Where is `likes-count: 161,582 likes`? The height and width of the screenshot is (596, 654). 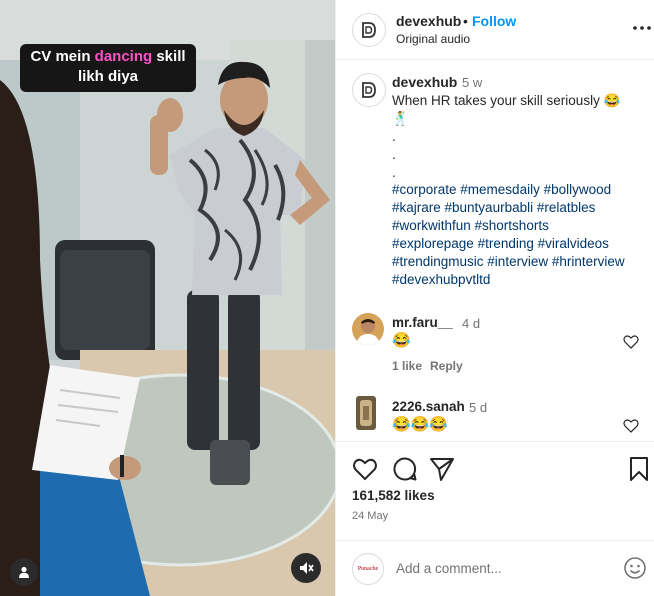 likes-count: 161,582 likes is located at coordinates (393, 495).